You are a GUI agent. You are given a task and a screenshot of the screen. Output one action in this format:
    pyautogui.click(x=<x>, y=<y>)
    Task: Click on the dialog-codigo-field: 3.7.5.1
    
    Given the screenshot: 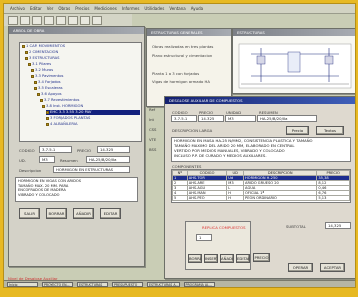 What is the action you would take?
    pyautogui.click(x=184, y=118)
    